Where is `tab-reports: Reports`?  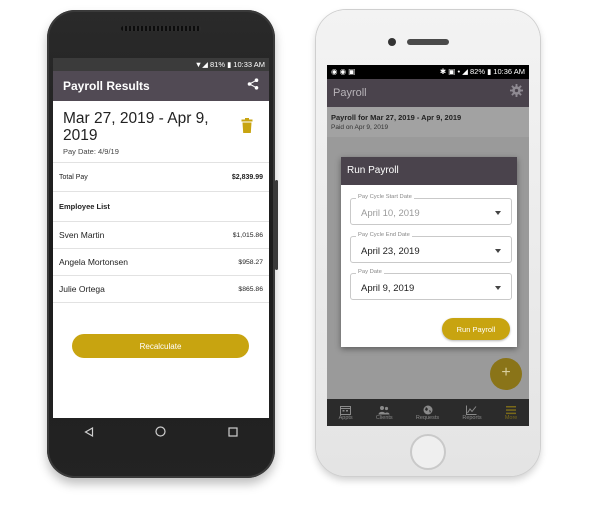 tab-reports: Reports is located at coordinates (472, 413).